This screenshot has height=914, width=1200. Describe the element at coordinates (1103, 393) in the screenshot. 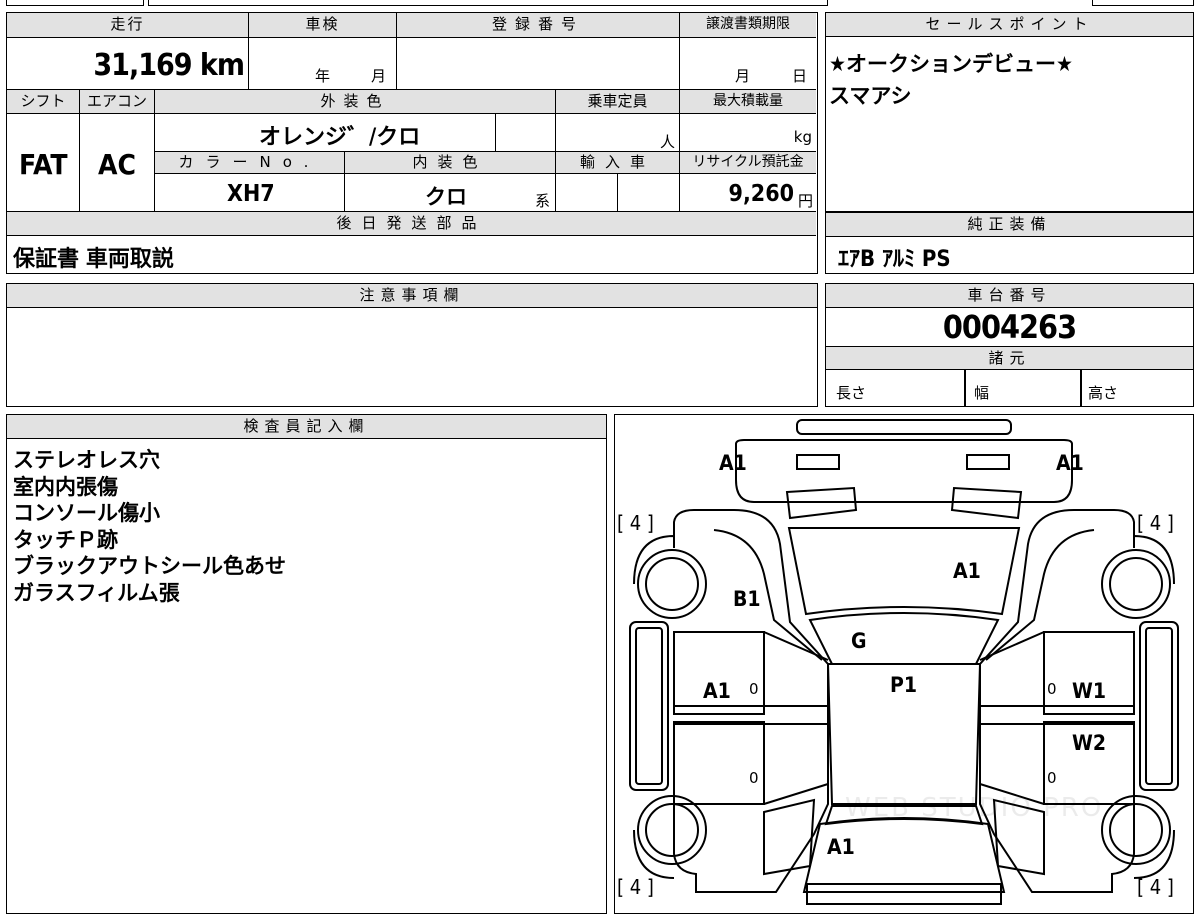

I see `spec-height-label: 高さ` at that location.